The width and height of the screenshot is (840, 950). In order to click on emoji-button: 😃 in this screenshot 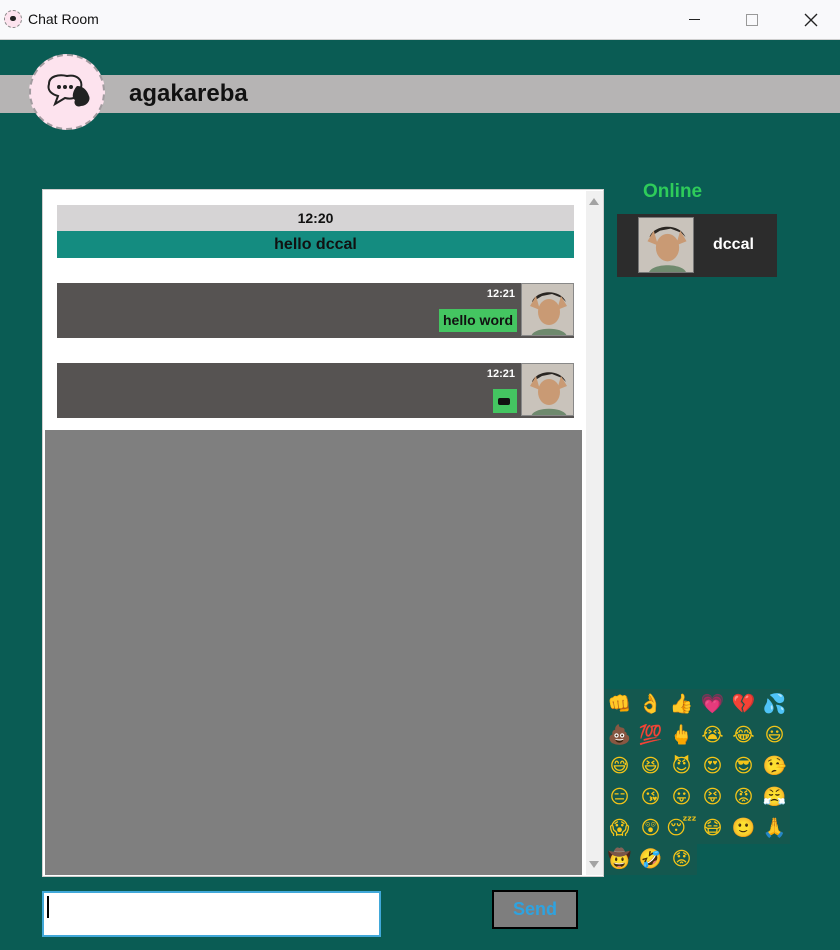, I will do `click(774, 735)`.